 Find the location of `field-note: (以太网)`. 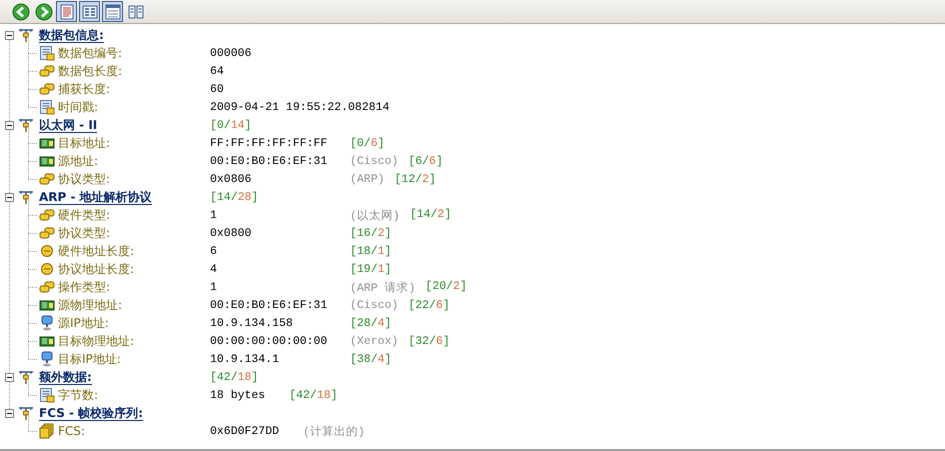

field-note: (以太网) is located at coordinates (375, 215).